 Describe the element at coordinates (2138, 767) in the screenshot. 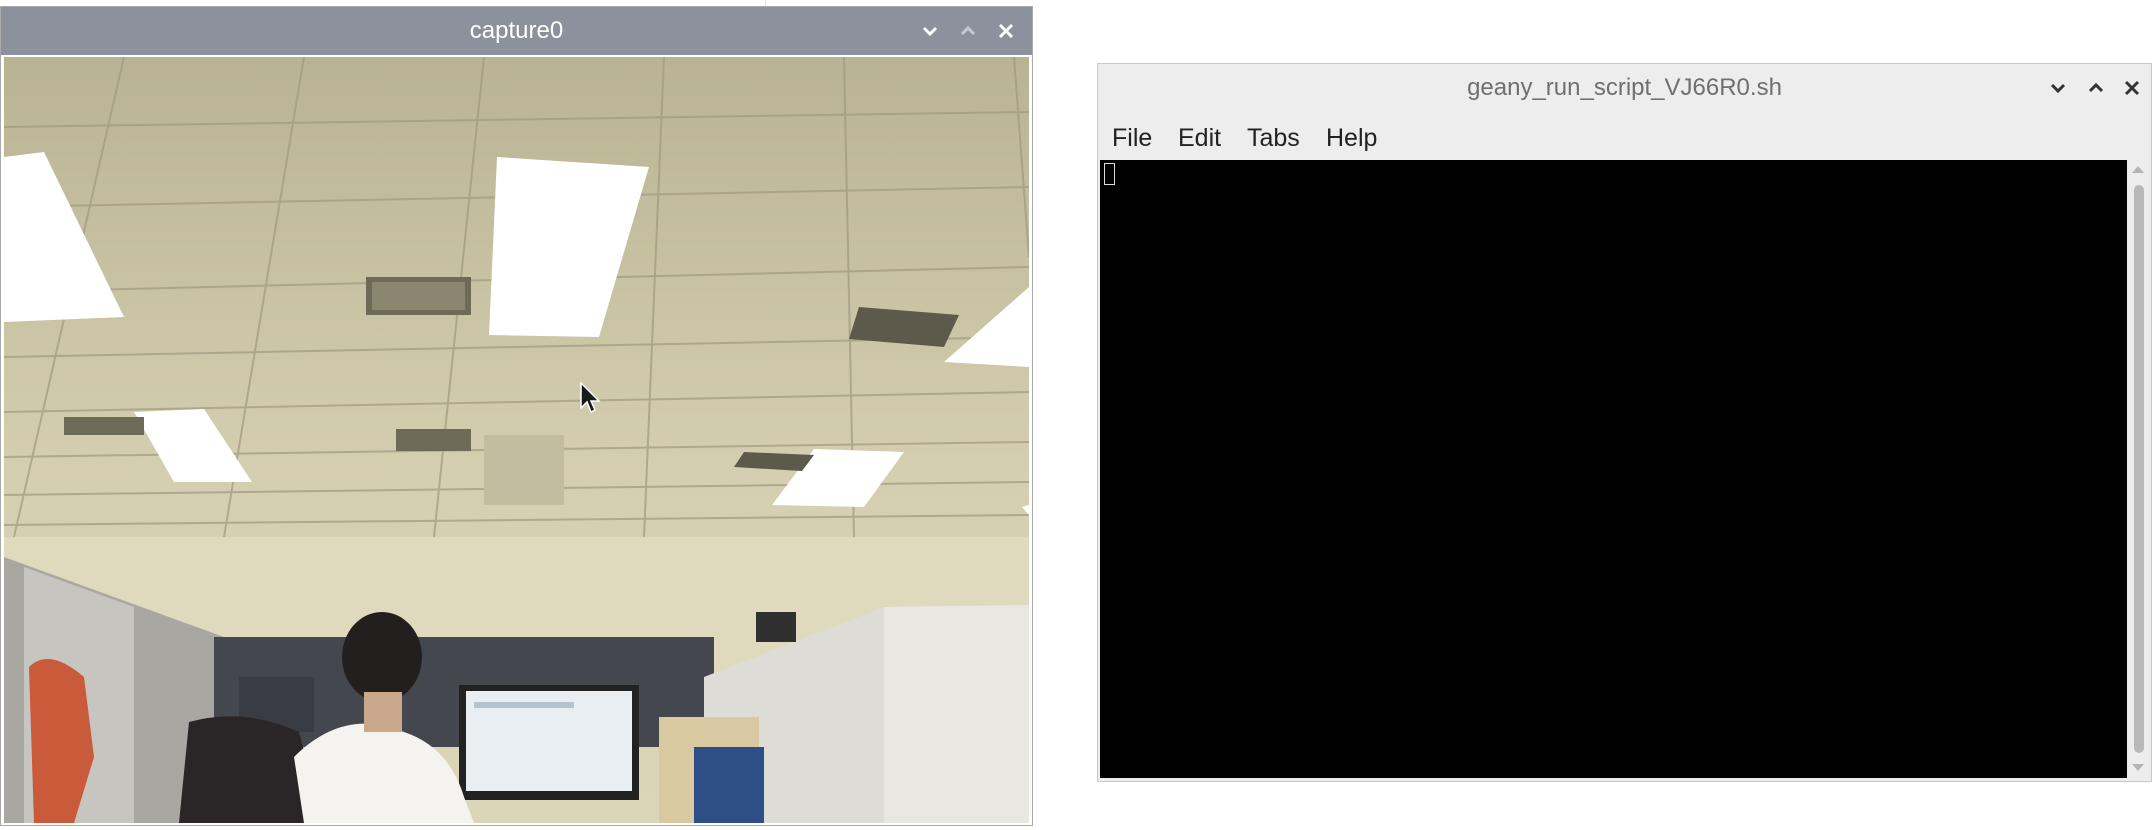

I see `scroll-down-arrow-icon` at that location.